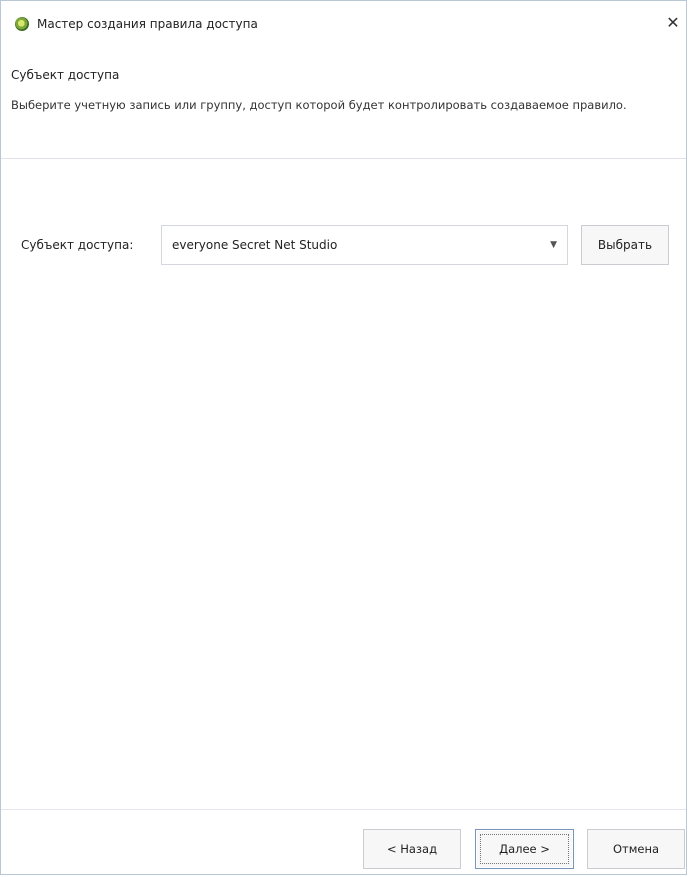 The width and height of the screenshot is (689, 877). What do you see at coordinates (255, 245) in the screenshot?
I see `subject-select-value: everyone Secret Net Studio` at bounding box center [255, 245].